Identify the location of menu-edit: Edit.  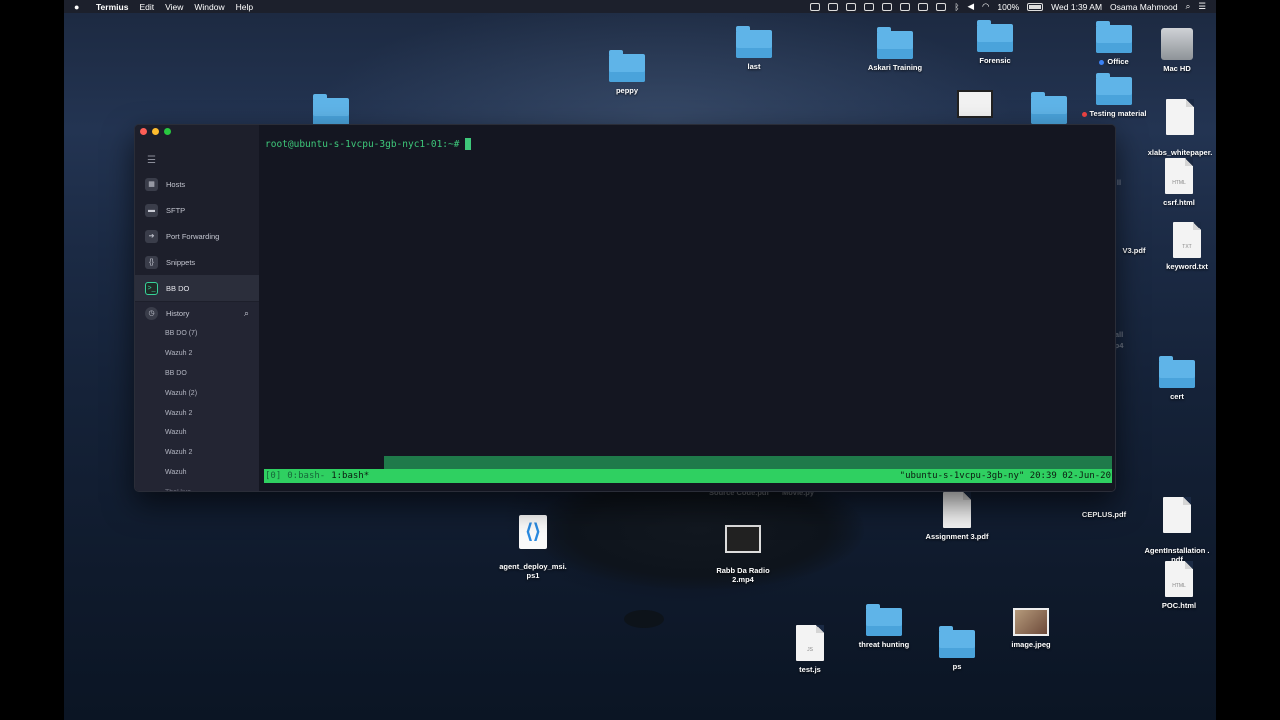
(146, 7).